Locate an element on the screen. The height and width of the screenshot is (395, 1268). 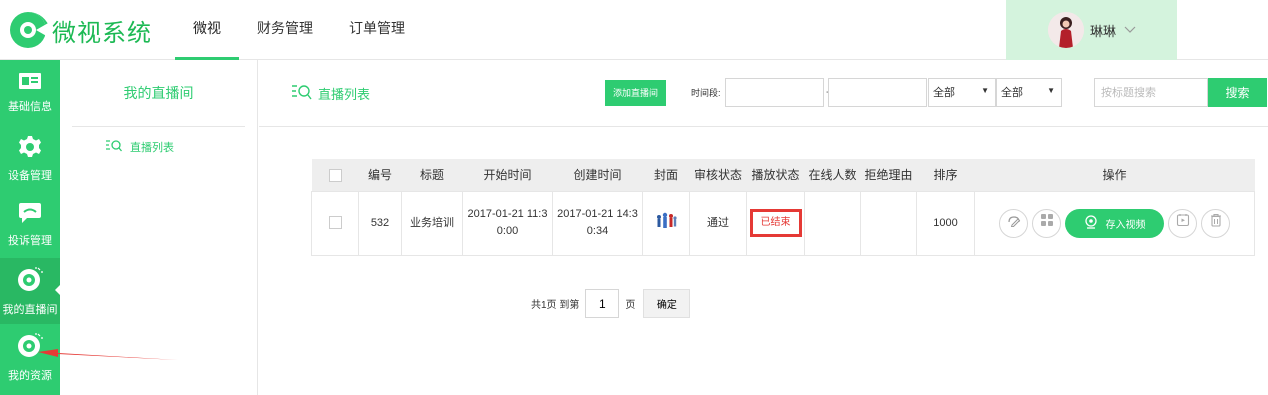
sidebar-item-label: 我的资源 is located at coordinates (30, 375).